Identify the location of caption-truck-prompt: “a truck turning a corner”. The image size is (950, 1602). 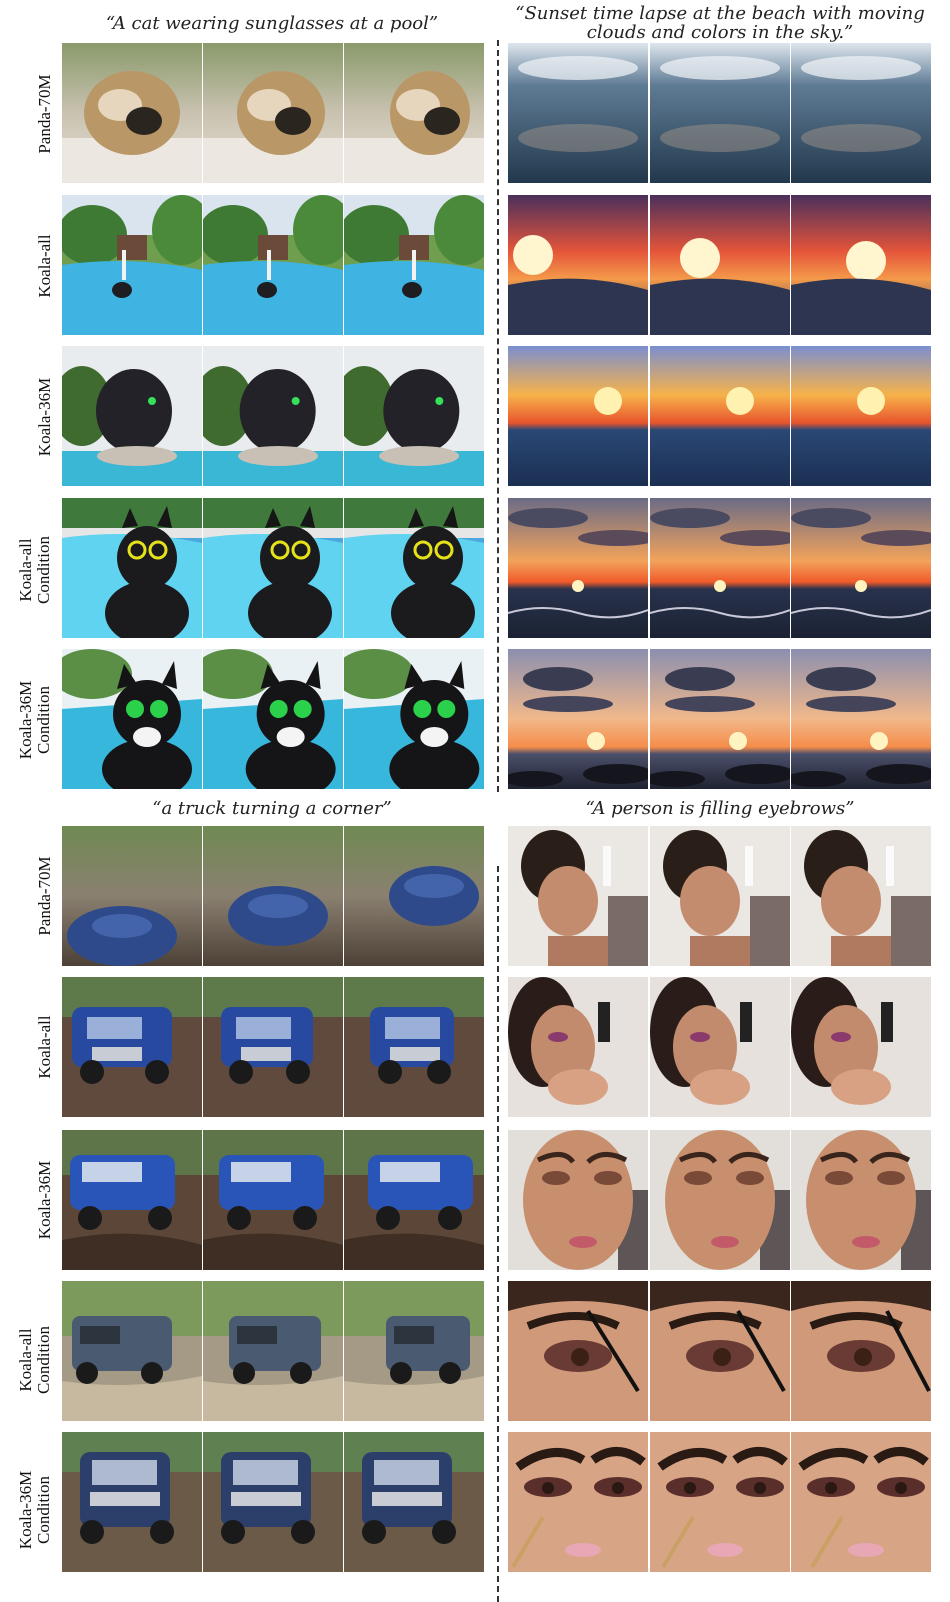
(272, 808).